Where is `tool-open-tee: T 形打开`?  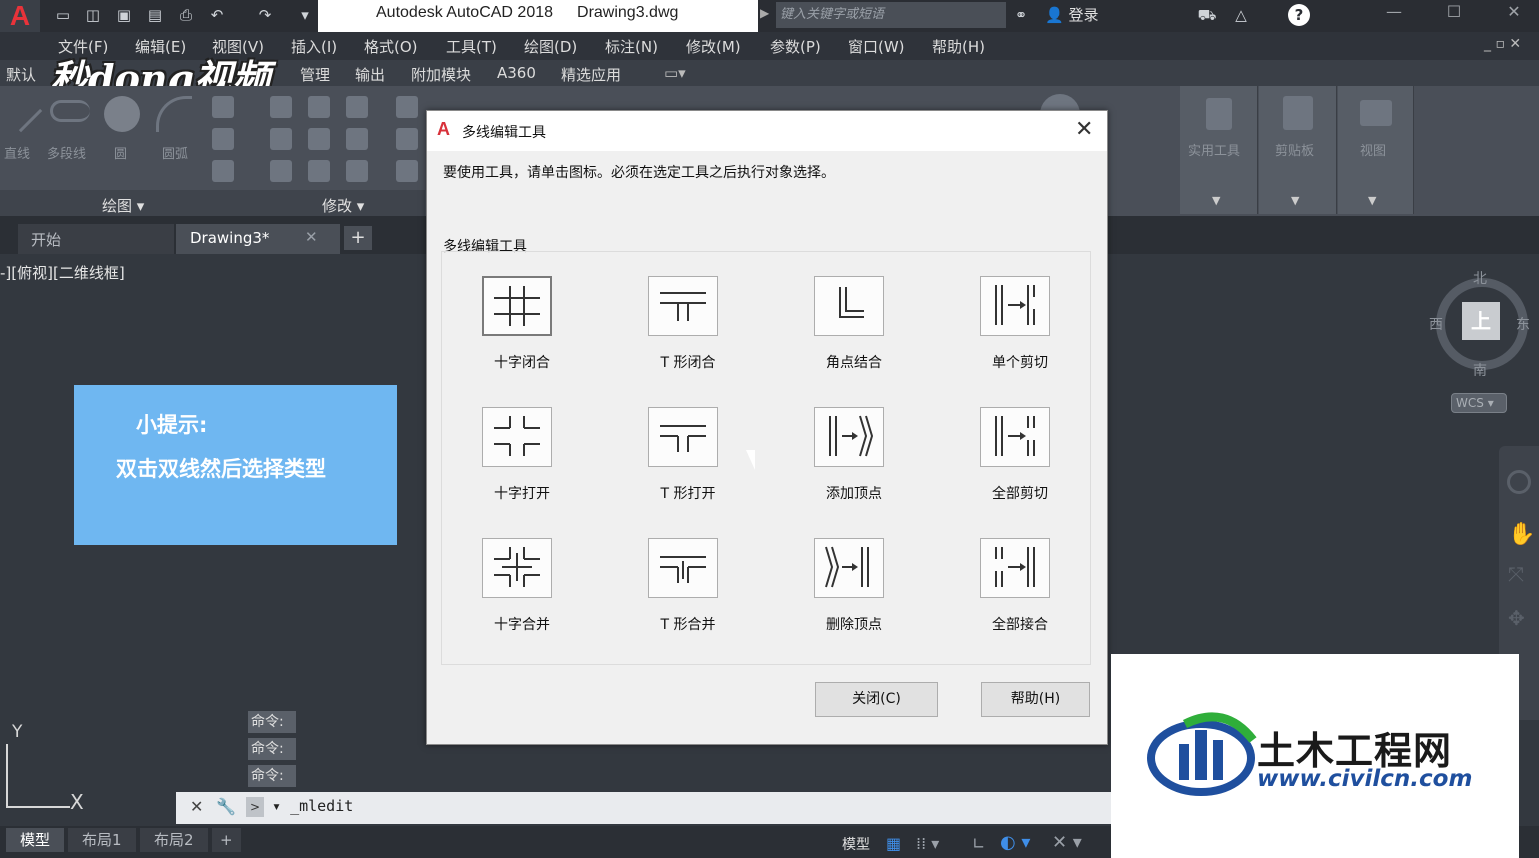 tool-open-tee: T 形打开 is located at coordinates (668, 462).